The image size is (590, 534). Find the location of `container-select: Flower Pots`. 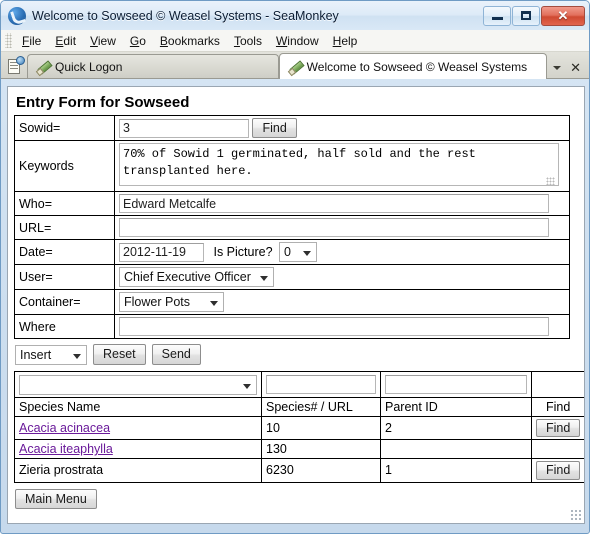

container-select: Flower Pots is located at coordinates (171, 302).